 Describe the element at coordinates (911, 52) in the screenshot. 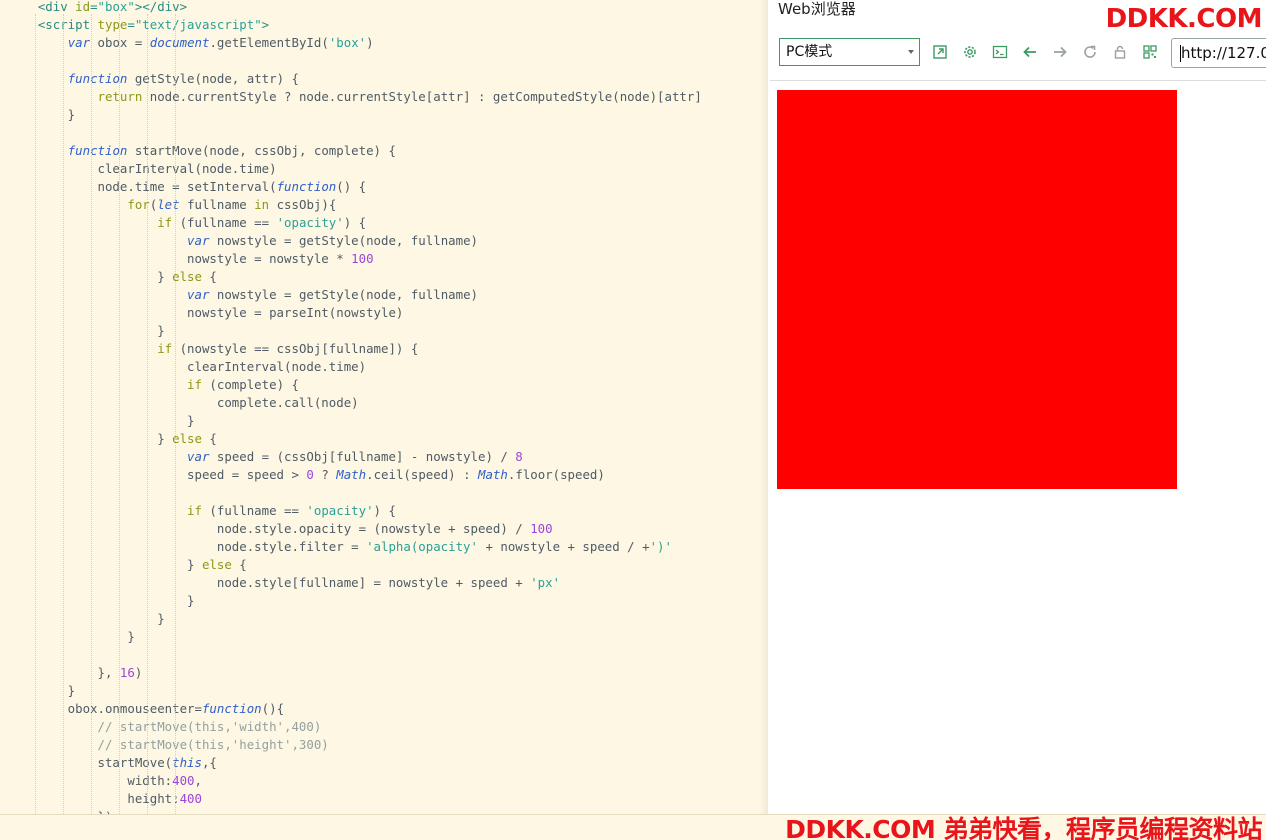

I see `chevron-down-icon` at that location.